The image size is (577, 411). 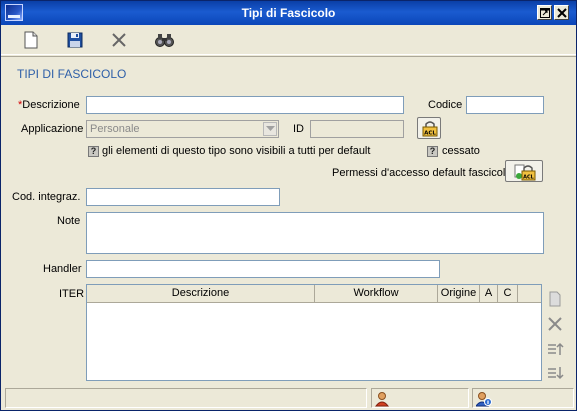 I want to click on iter-table-header: Descrizione Workflow Origine A C, so click(x=314, y=294).